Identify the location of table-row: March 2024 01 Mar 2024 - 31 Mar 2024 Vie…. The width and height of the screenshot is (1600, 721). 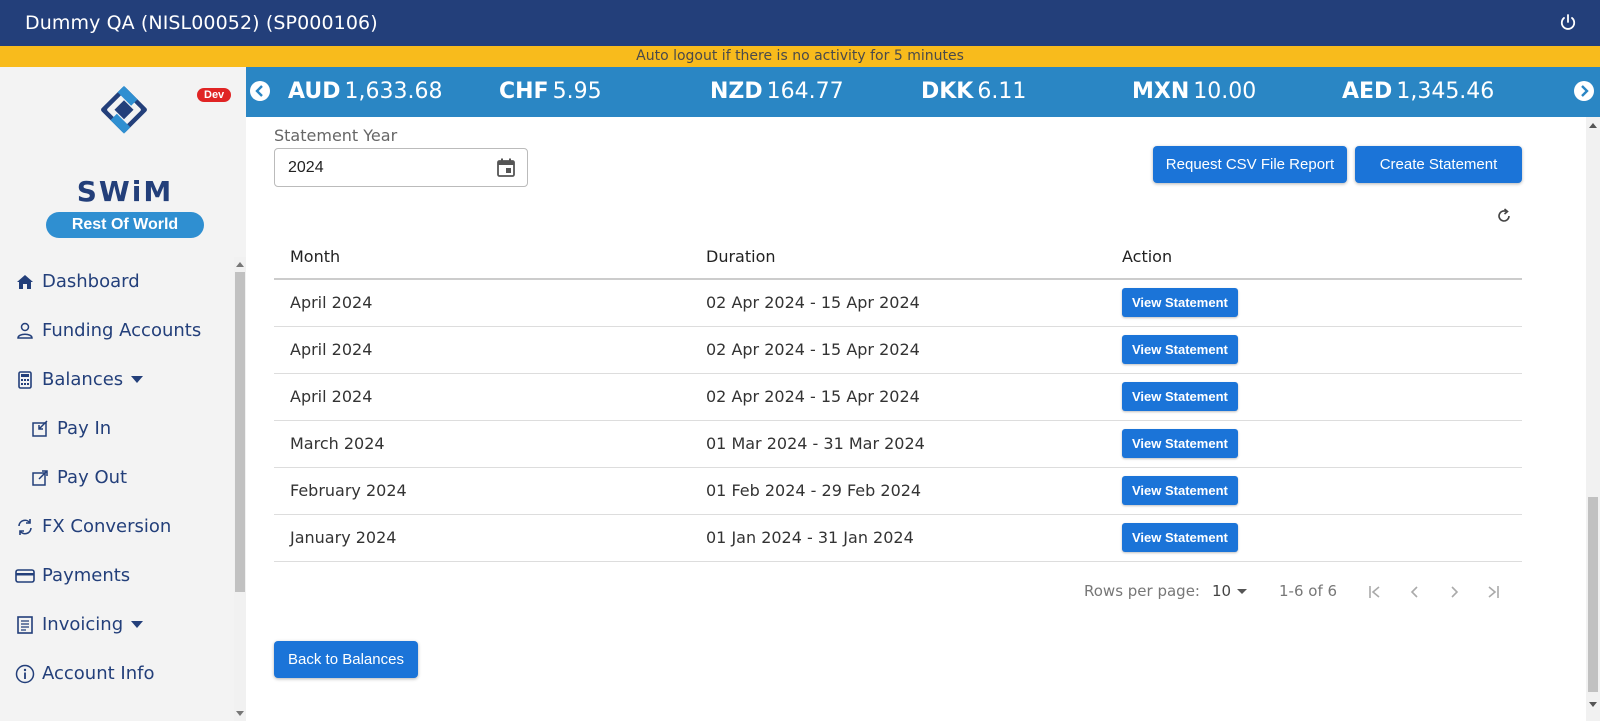
(898, 444).